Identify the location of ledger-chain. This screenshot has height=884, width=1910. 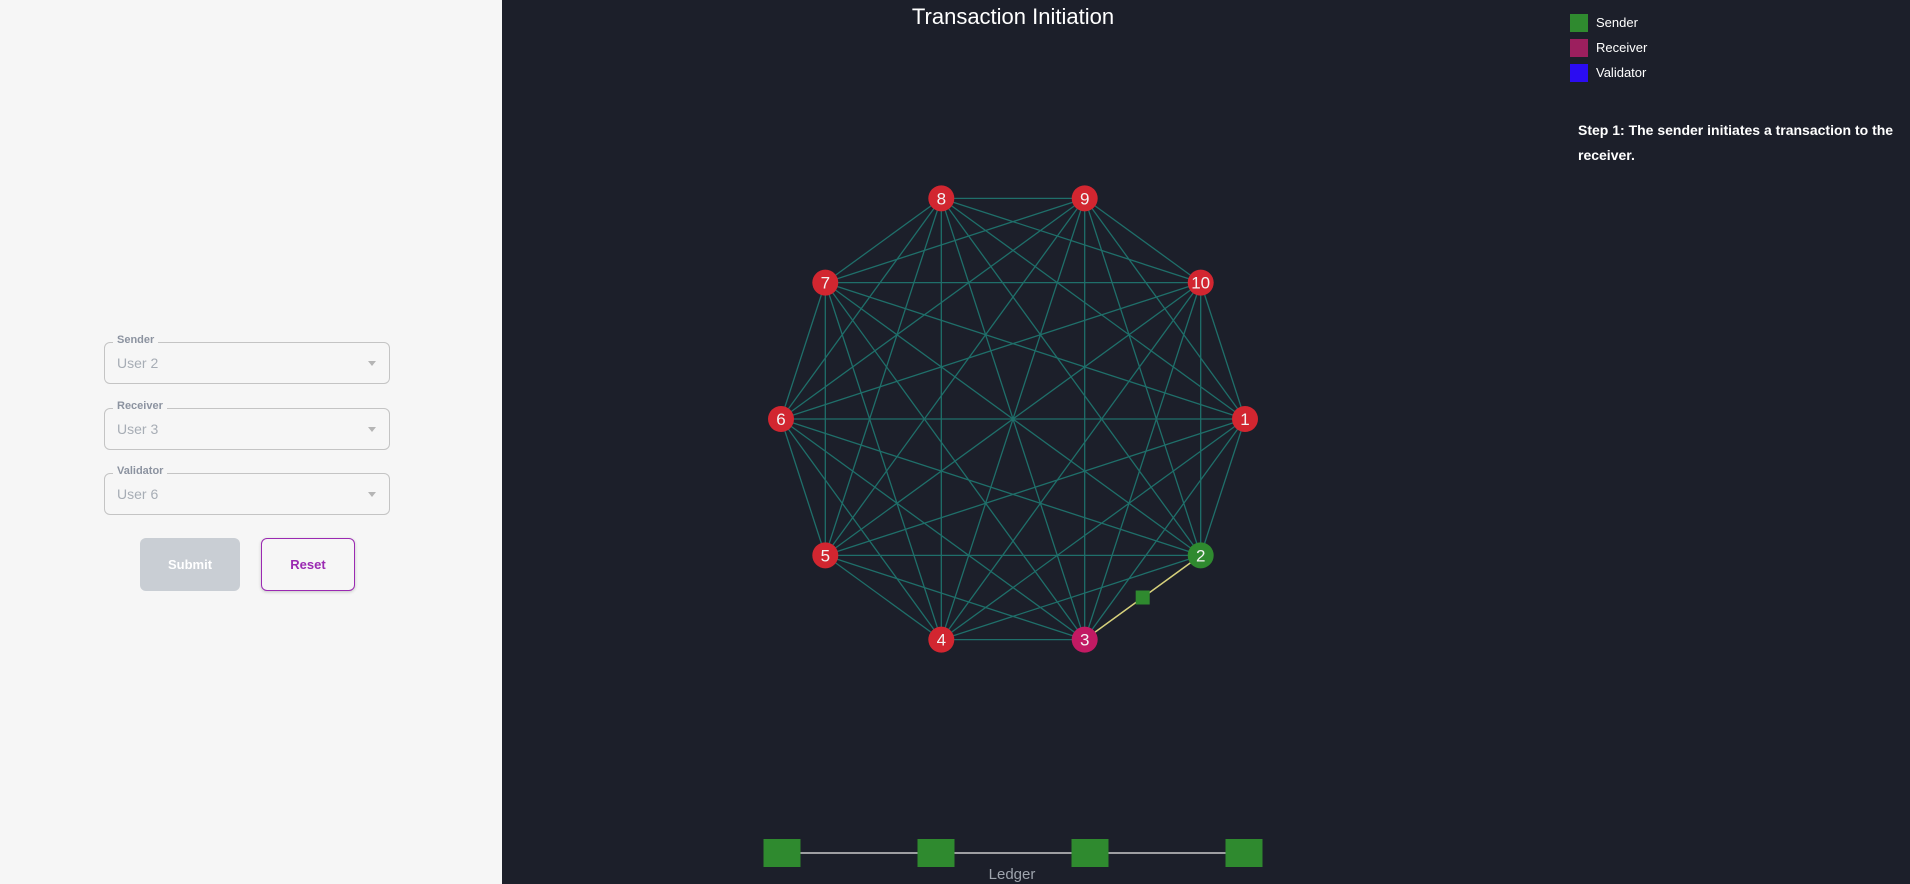
(1013, 853).